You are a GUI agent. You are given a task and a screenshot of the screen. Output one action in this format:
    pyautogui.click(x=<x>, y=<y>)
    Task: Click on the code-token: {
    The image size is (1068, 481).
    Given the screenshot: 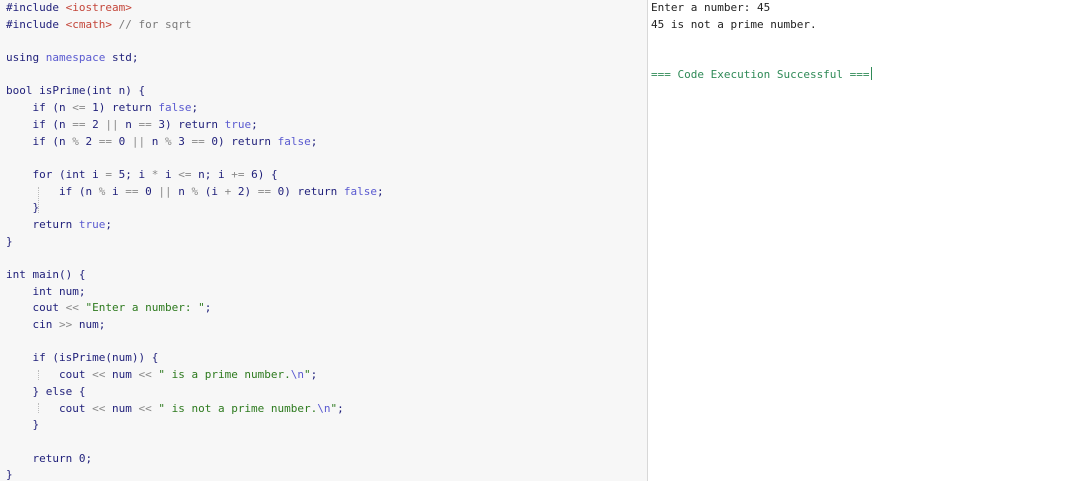 What is the action you would take?
    pyautogui.click(x=82, y=391)
    